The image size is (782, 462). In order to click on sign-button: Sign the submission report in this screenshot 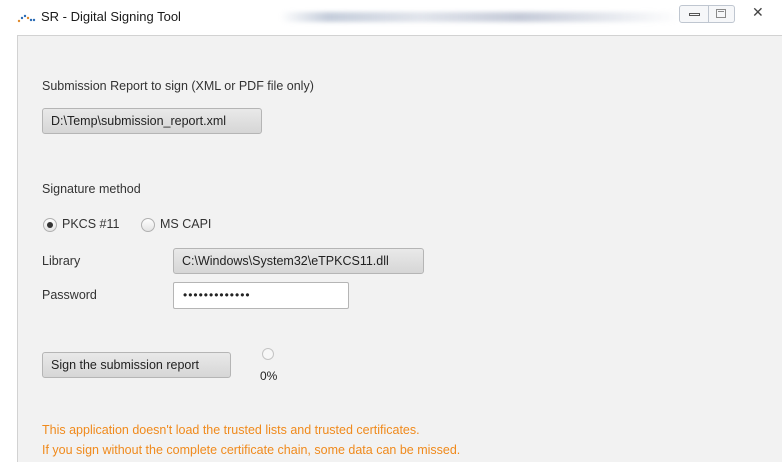, I will do `click(136, 365)`.